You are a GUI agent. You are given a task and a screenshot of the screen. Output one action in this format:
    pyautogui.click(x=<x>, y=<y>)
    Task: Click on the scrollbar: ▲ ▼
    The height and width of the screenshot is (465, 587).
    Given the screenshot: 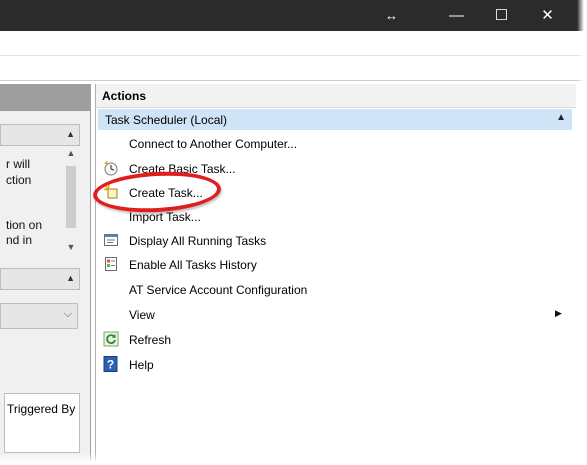 What is the action you would take?
    pyautogui.click(x=71, y=203)
    